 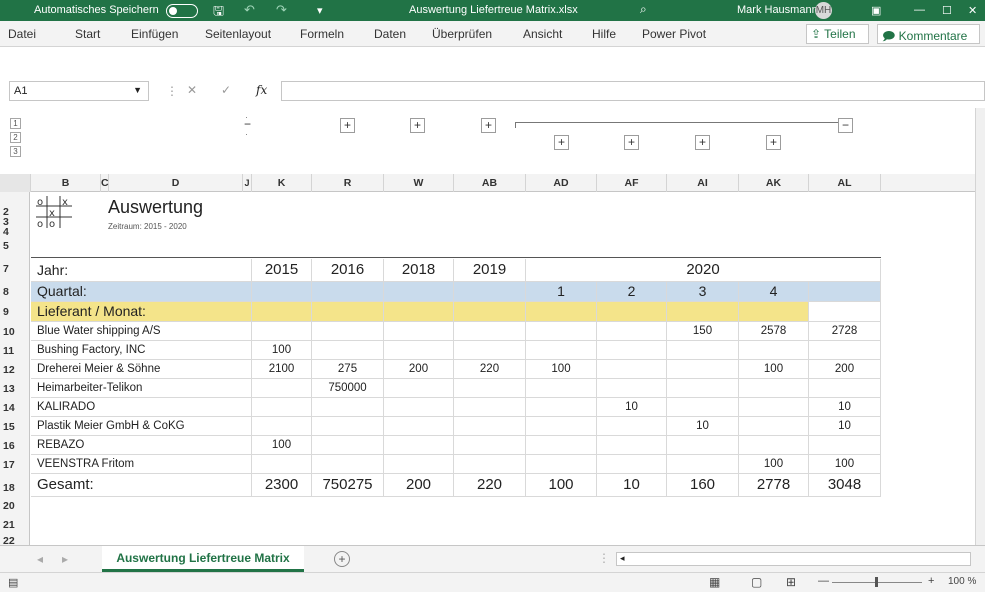 I want to click on column-header-r: R, so click(x=348, y=183).